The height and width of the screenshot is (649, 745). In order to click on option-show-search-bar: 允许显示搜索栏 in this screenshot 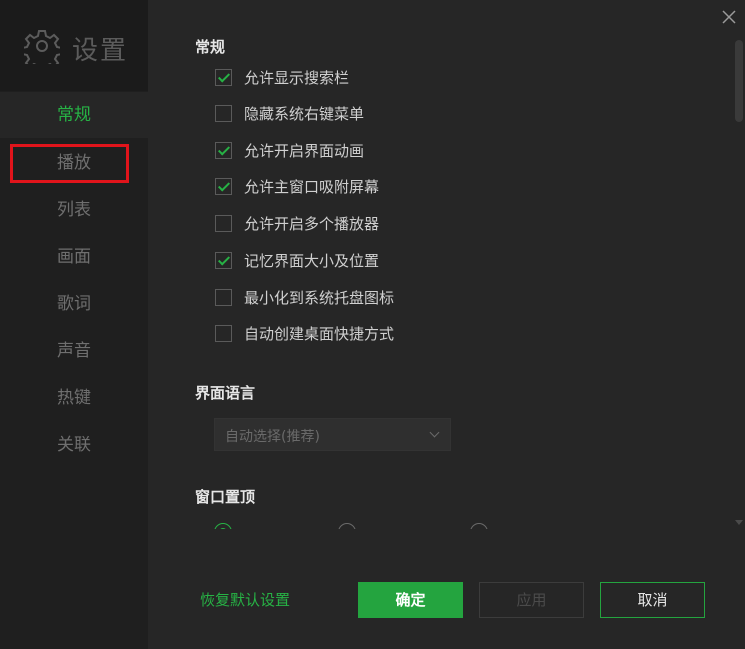, I will do `click(282, 77)`.